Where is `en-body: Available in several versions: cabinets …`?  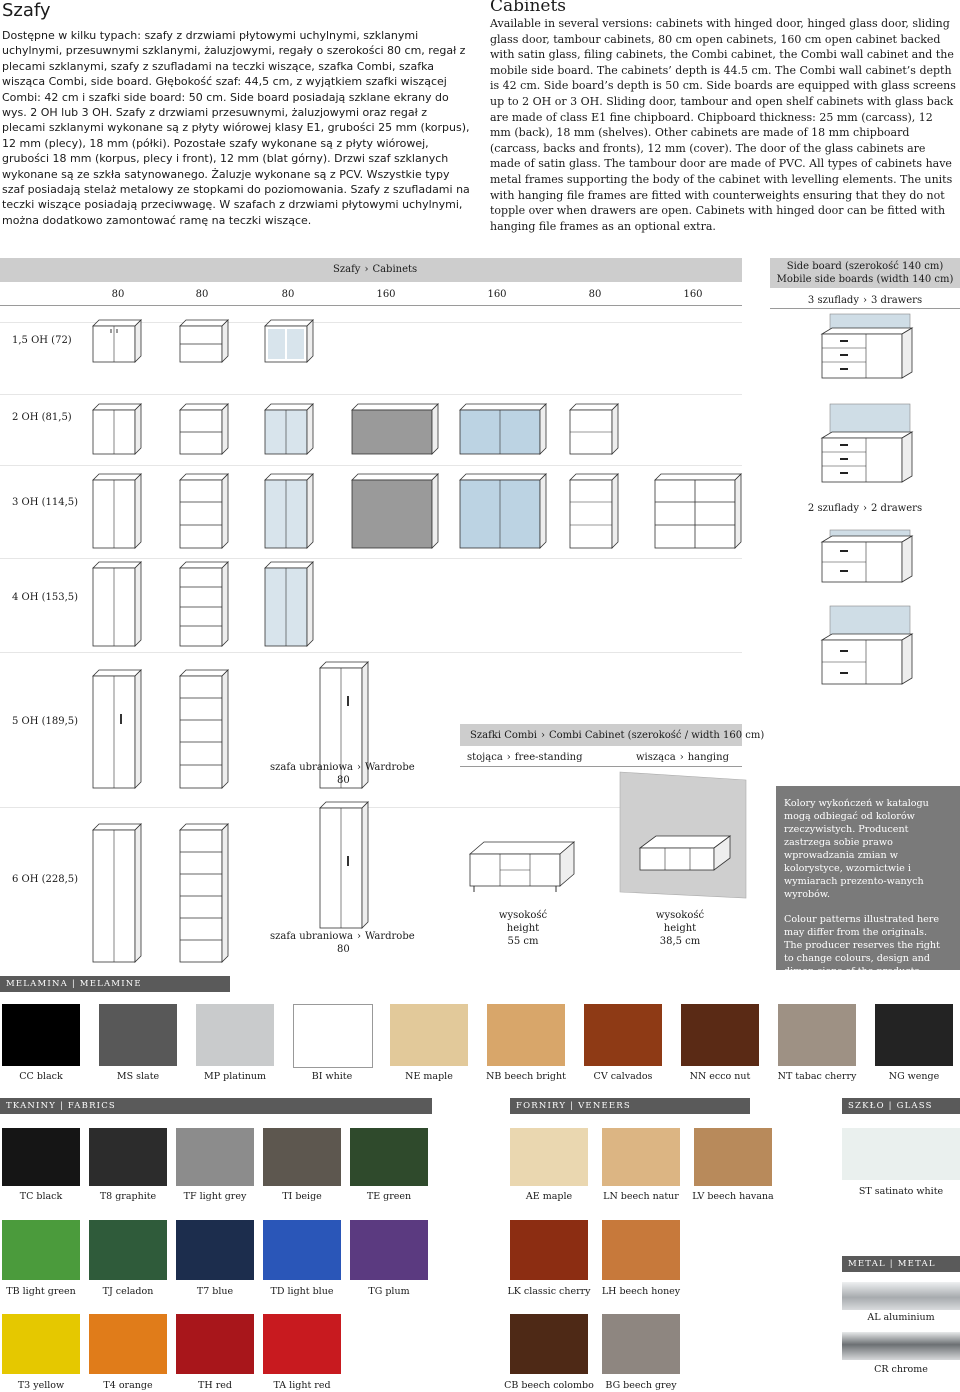
en-body: Available in several versions: cabinets … is located at coordinates (723, 125).